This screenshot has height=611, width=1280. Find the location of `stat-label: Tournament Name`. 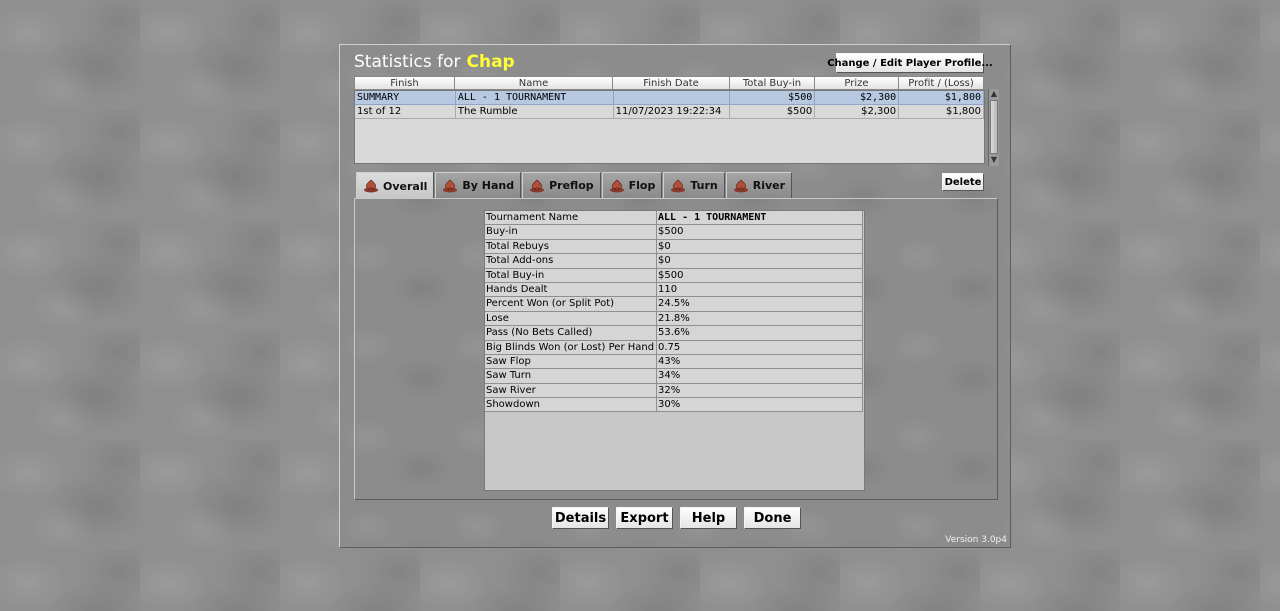

stat-label: Tournament Name is located at coordinates (571, 218).